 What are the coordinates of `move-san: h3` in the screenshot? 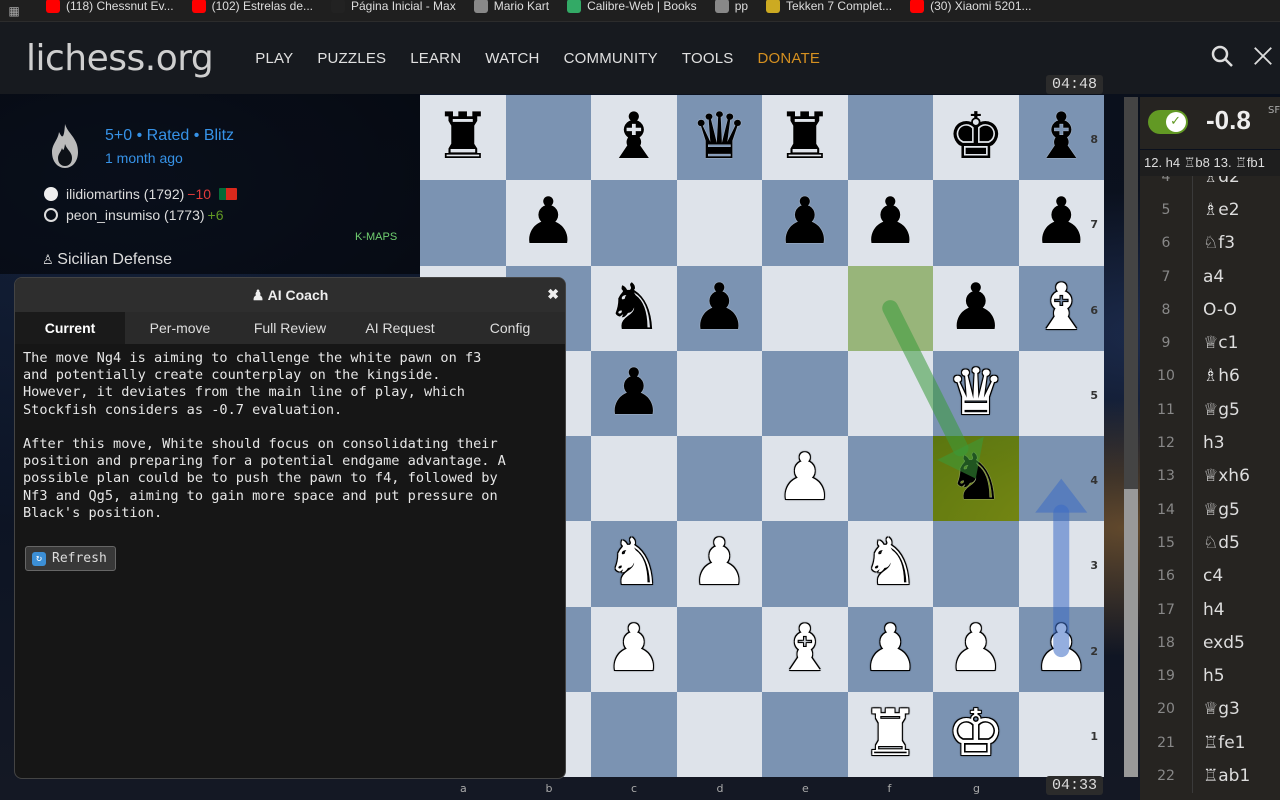 It's located at (1208, 443).